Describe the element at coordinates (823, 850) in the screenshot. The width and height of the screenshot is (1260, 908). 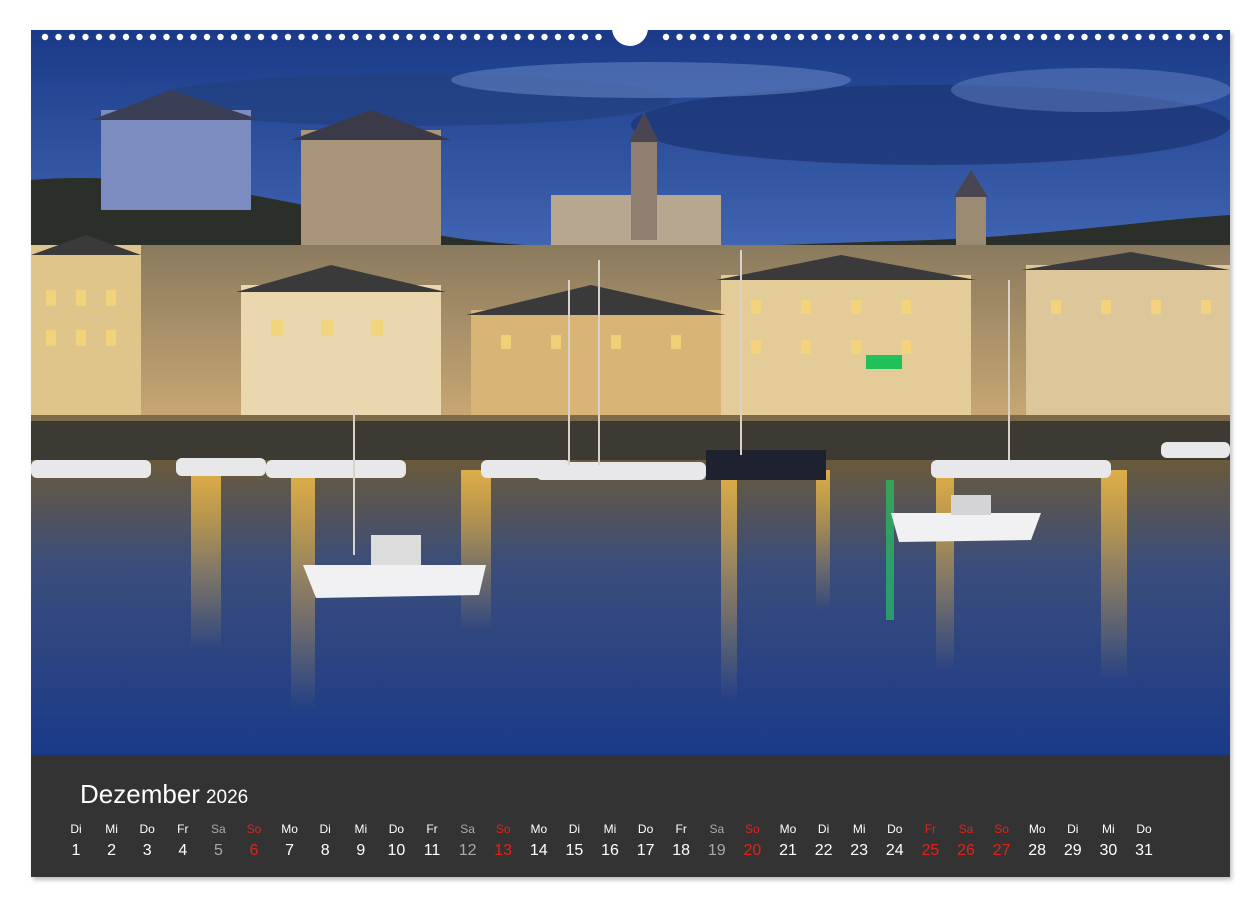
I see `day-number: 22` at that location.